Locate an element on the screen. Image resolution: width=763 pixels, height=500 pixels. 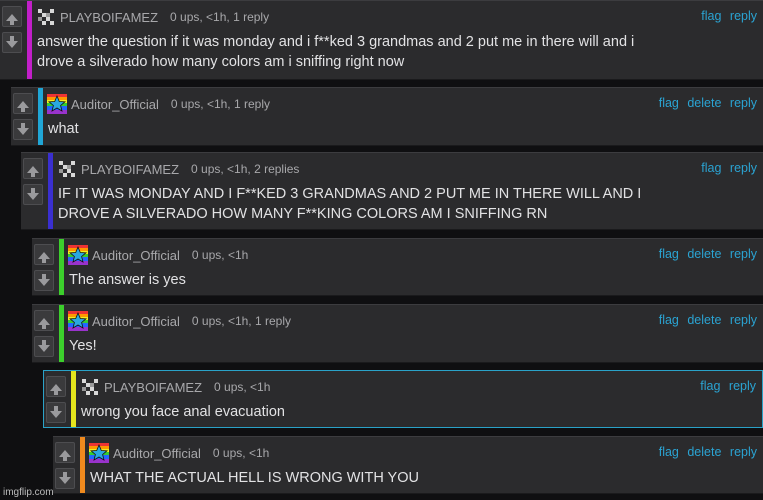
watermark: imgflip.com is located at coordinates (28, 492).